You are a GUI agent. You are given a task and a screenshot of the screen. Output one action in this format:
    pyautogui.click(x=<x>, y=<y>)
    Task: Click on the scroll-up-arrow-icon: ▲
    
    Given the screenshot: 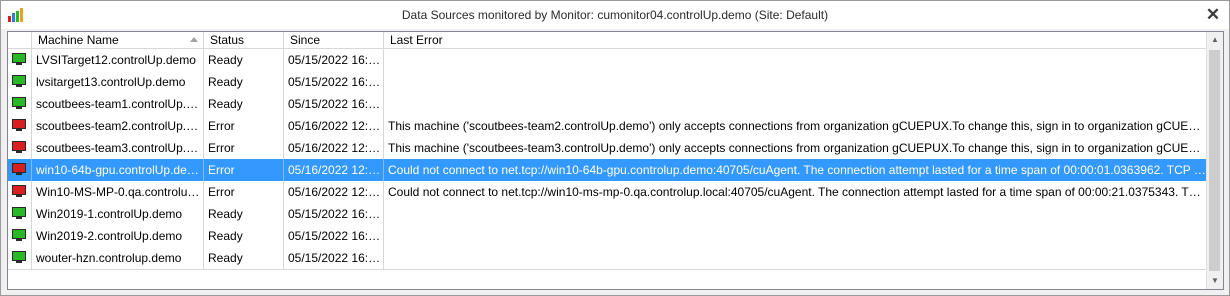 What is the action you would take?
    pyautogui.click(x=1215, y=40)
    